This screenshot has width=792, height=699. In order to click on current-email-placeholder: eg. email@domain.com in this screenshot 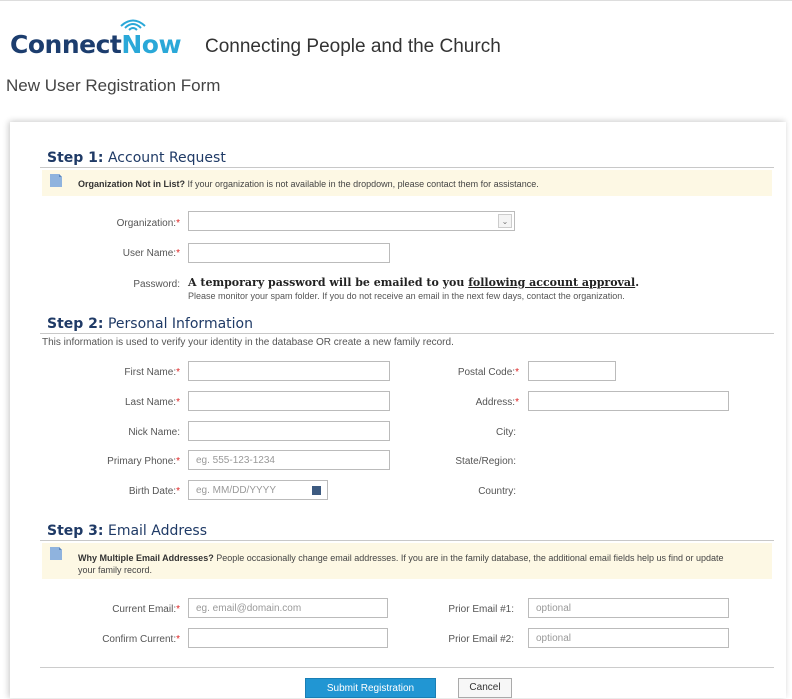, I will do `click(249, 608)`.